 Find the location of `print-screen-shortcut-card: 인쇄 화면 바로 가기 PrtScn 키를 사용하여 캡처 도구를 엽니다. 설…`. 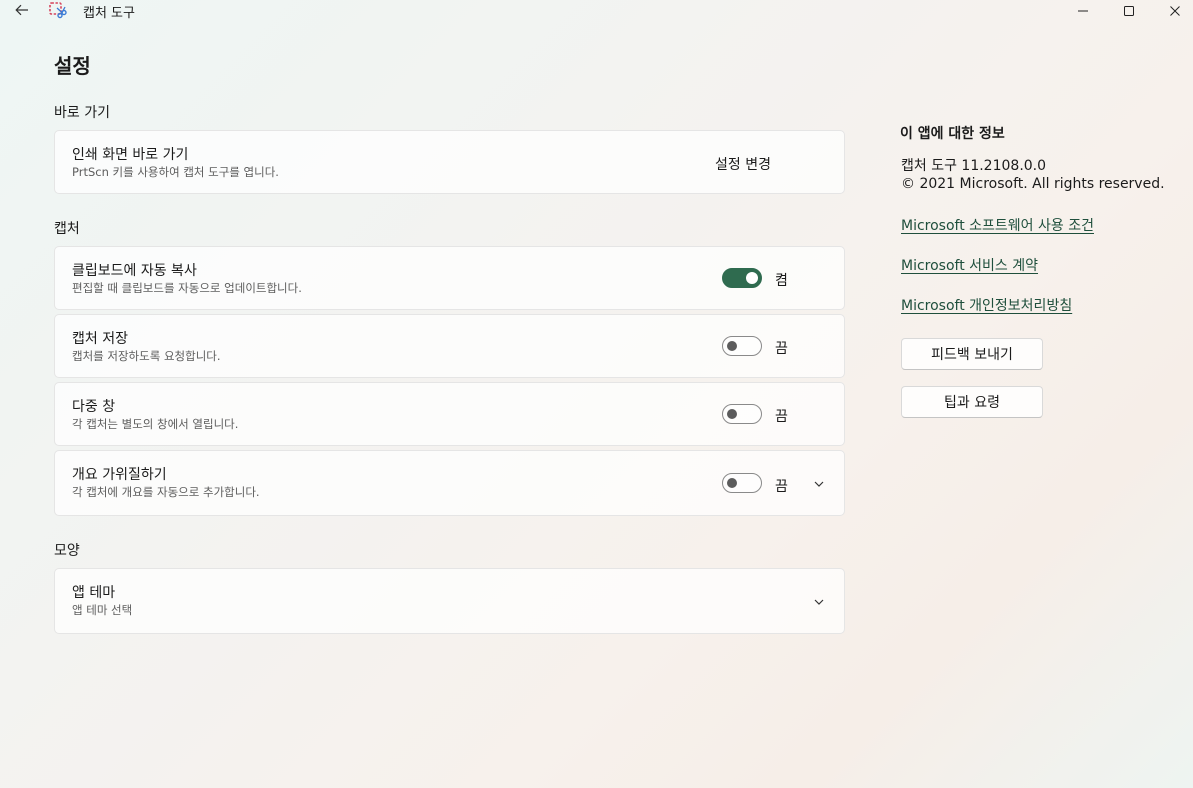

print-screen-shortcut-card: 인쇄 화면 바로 가기 PrtScn 키를 사용하여 캡처 도구를 엽니다. 설… is located at coordinates (449, 162).